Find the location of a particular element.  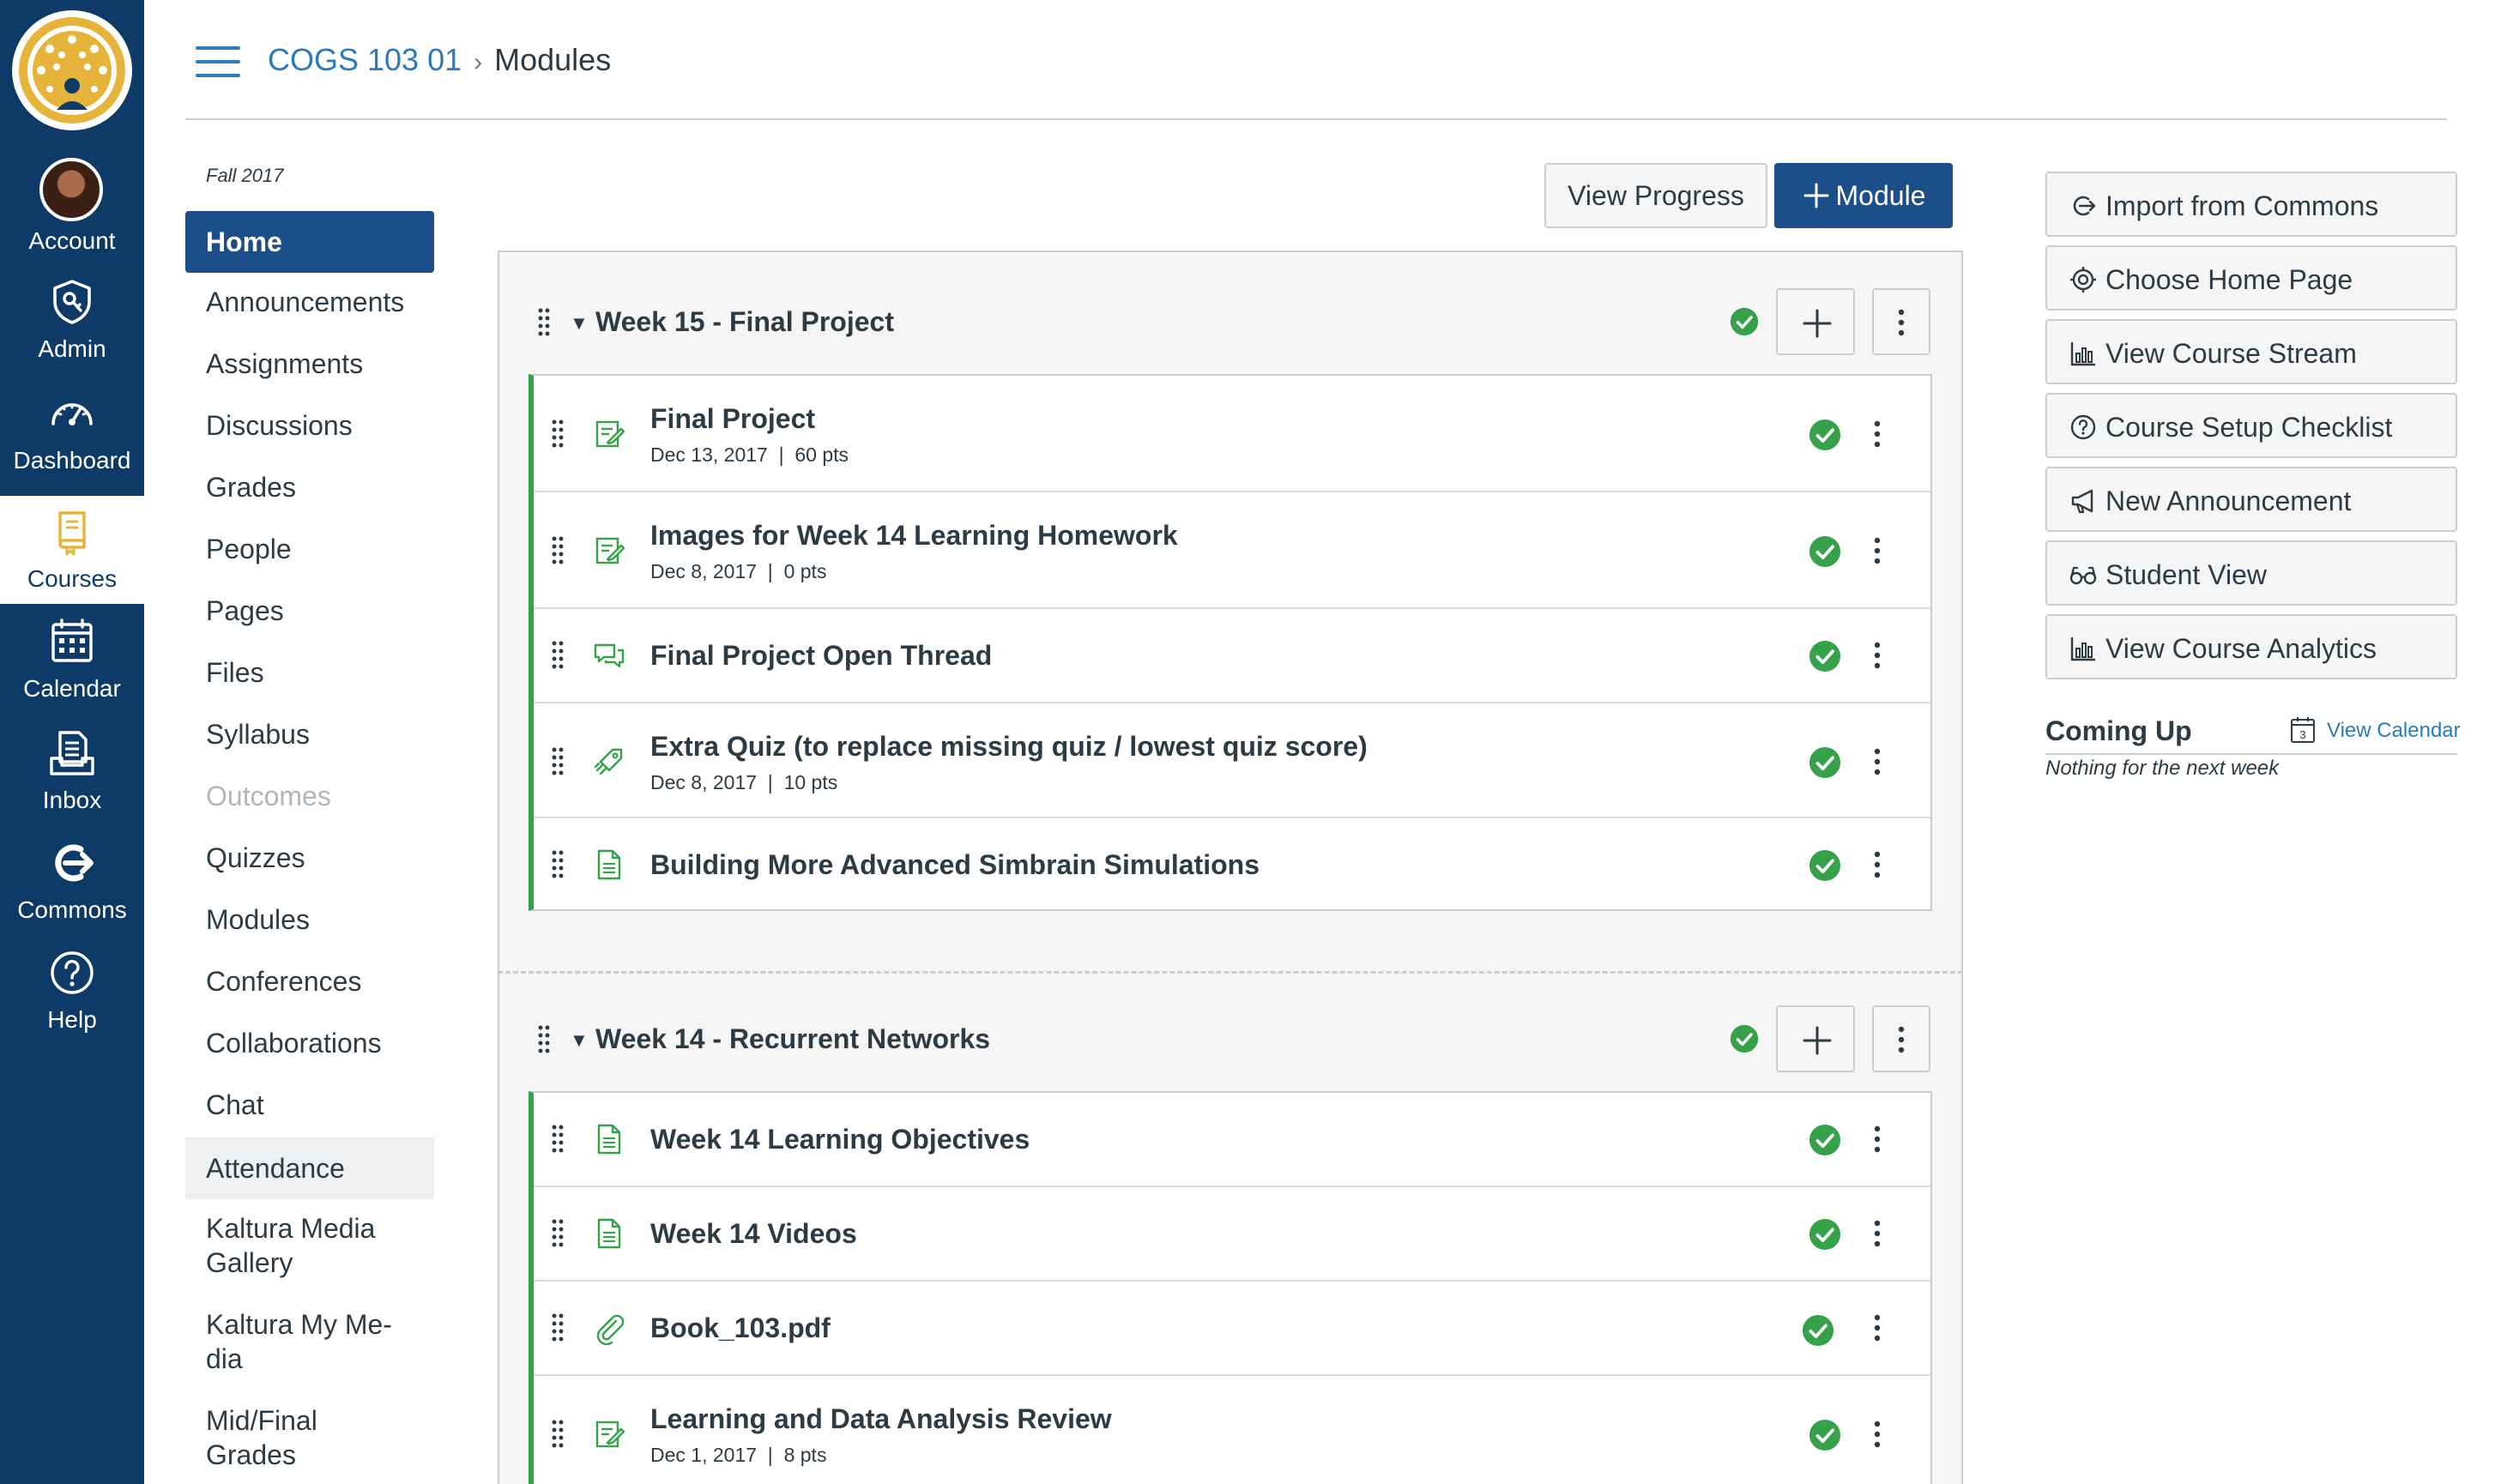

module-item: Final Project Dec 13, 2017 | 60 pts is located at coordinates (1232, 434).